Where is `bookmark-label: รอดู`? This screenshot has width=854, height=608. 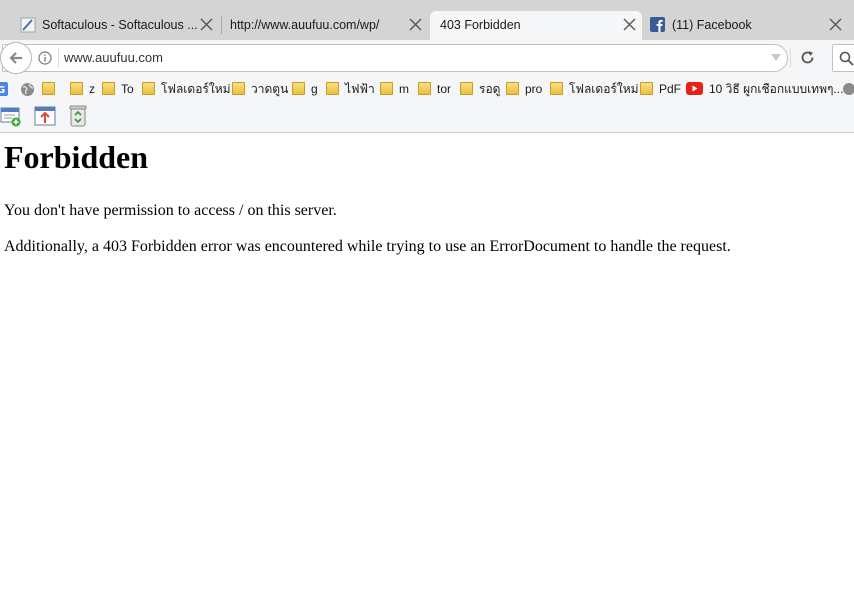 bookmark-label: รอดู is located at coordinates (490, 89).